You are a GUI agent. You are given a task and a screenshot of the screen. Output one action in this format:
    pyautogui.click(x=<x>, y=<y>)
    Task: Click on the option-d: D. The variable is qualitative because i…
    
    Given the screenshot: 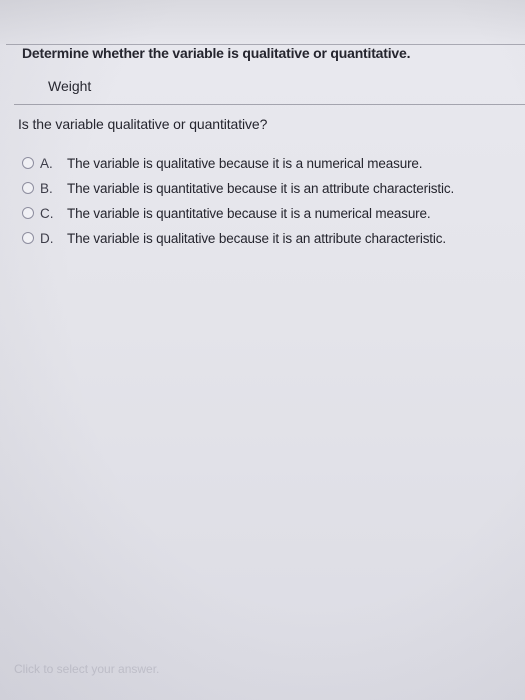 What is the action you would take?
    pyautogui.click(x=272, y=238)
    